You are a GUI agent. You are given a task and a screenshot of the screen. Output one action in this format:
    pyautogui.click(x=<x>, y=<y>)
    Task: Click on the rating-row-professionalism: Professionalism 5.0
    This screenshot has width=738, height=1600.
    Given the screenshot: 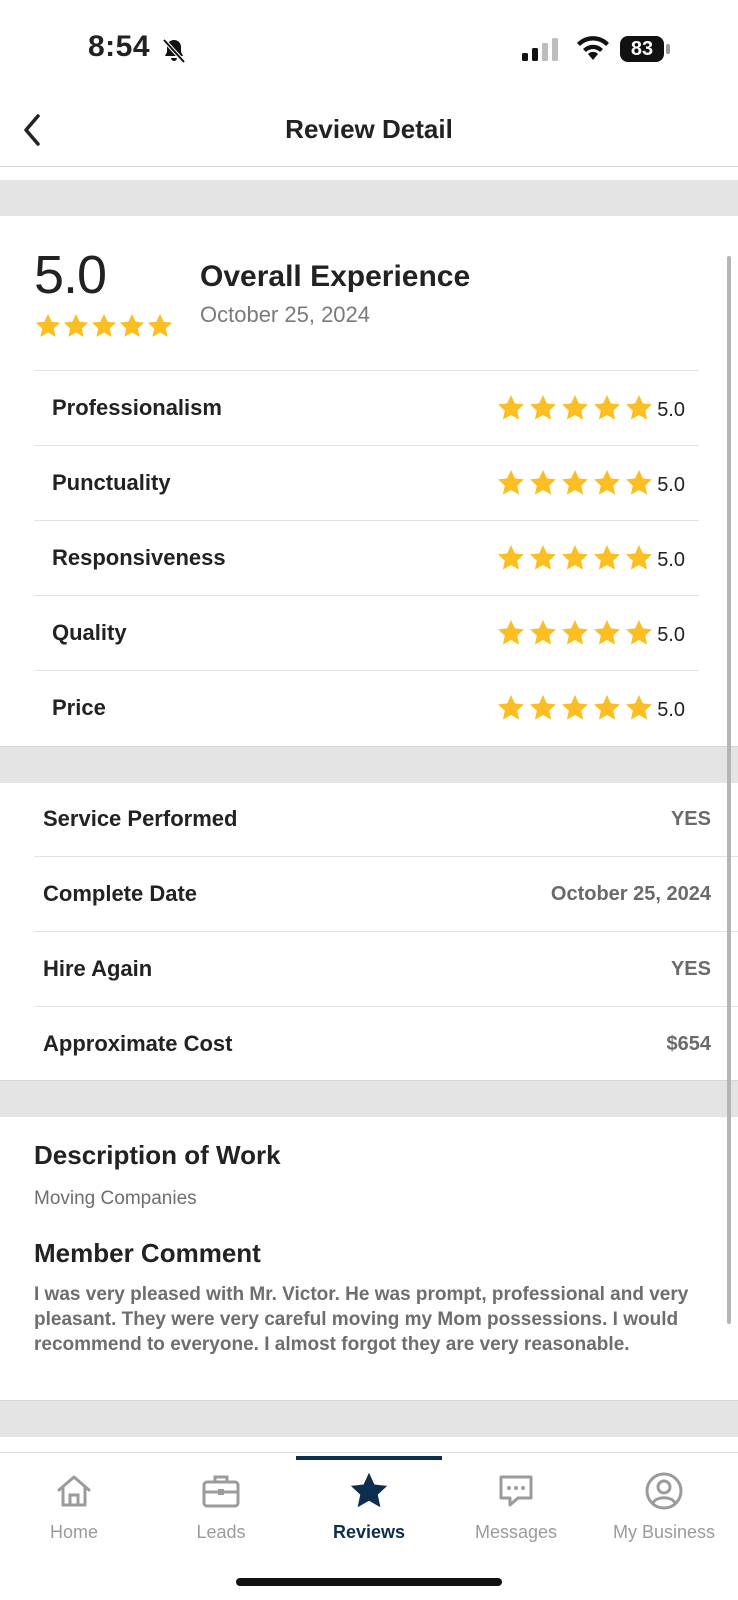 What is the action you would take?
    pyautogui.click(x=366, y=407)
    